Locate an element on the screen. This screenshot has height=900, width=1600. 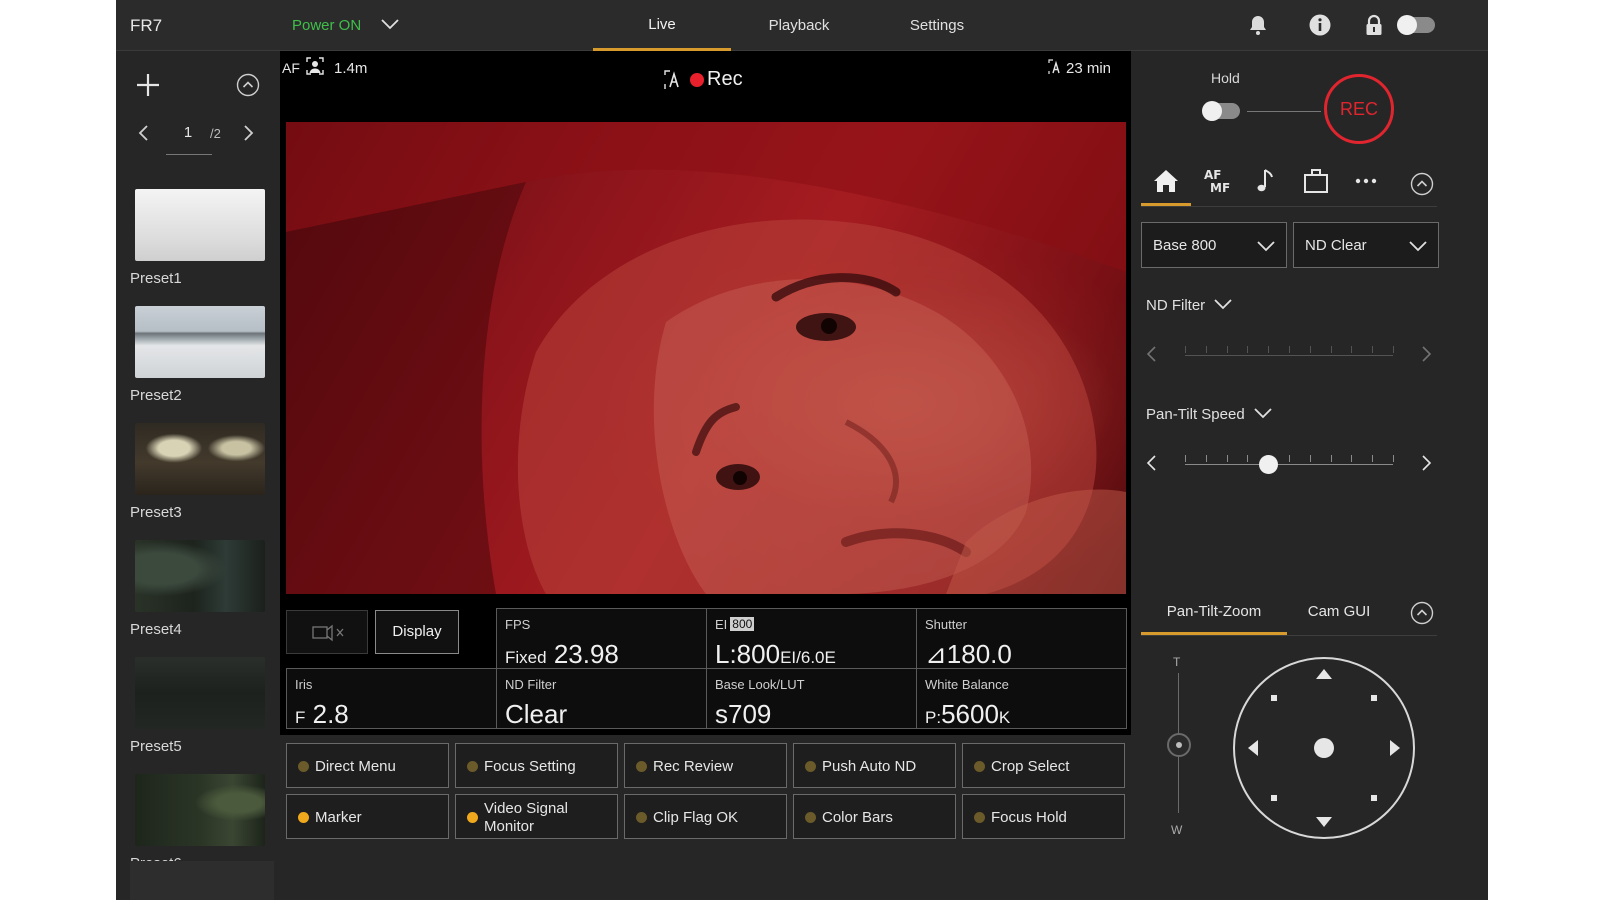
pan-tilt-speed-label: Pan-Tilt Speed is located at coordinates (1195, 414).